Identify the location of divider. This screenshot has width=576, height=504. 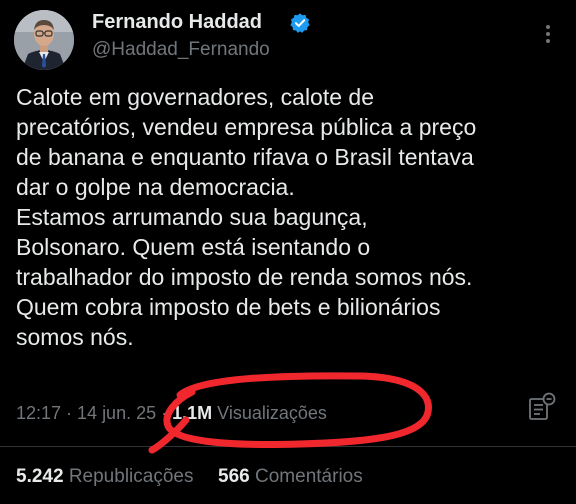
(288, 446).